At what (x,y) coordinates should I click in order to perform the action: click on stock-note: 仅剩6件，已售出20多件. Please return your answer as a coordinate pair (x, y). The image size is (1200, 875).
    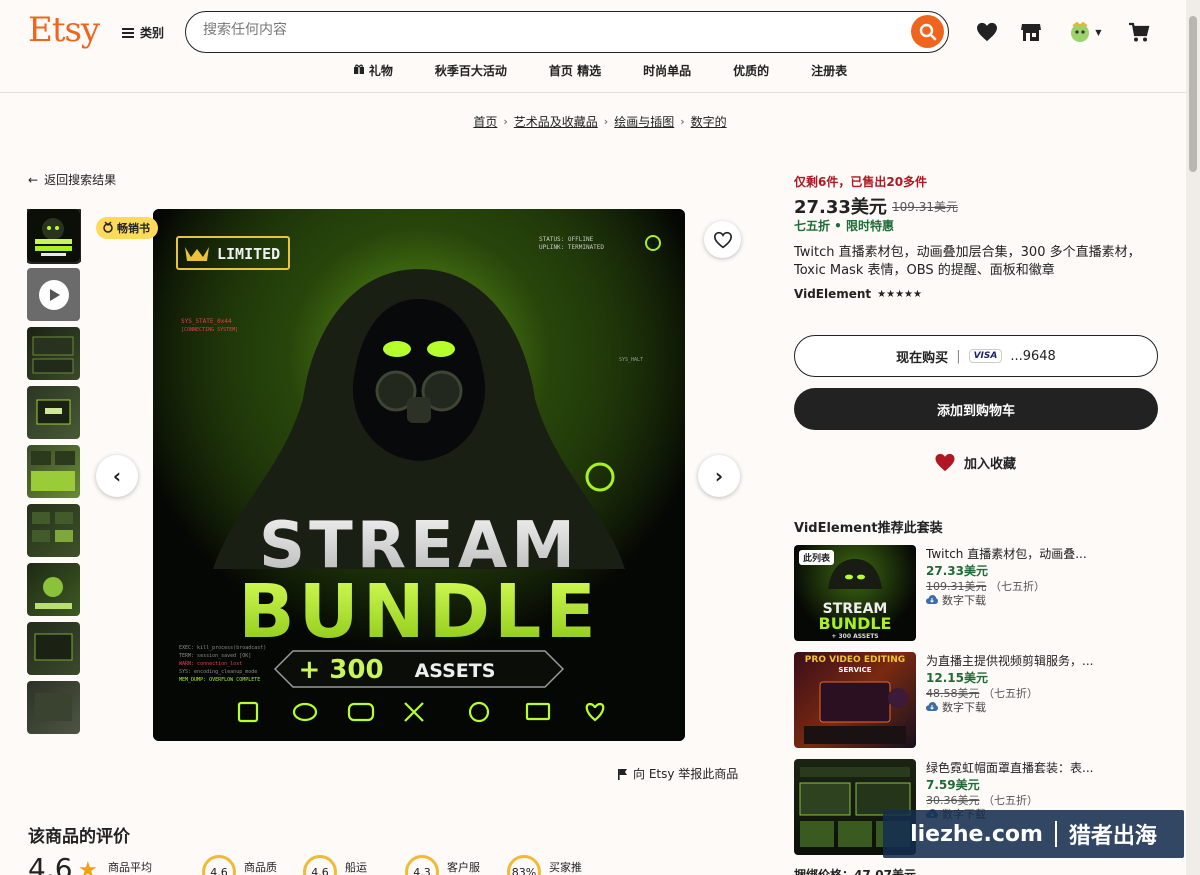
    Looking at the image, I should click on (861, 182).